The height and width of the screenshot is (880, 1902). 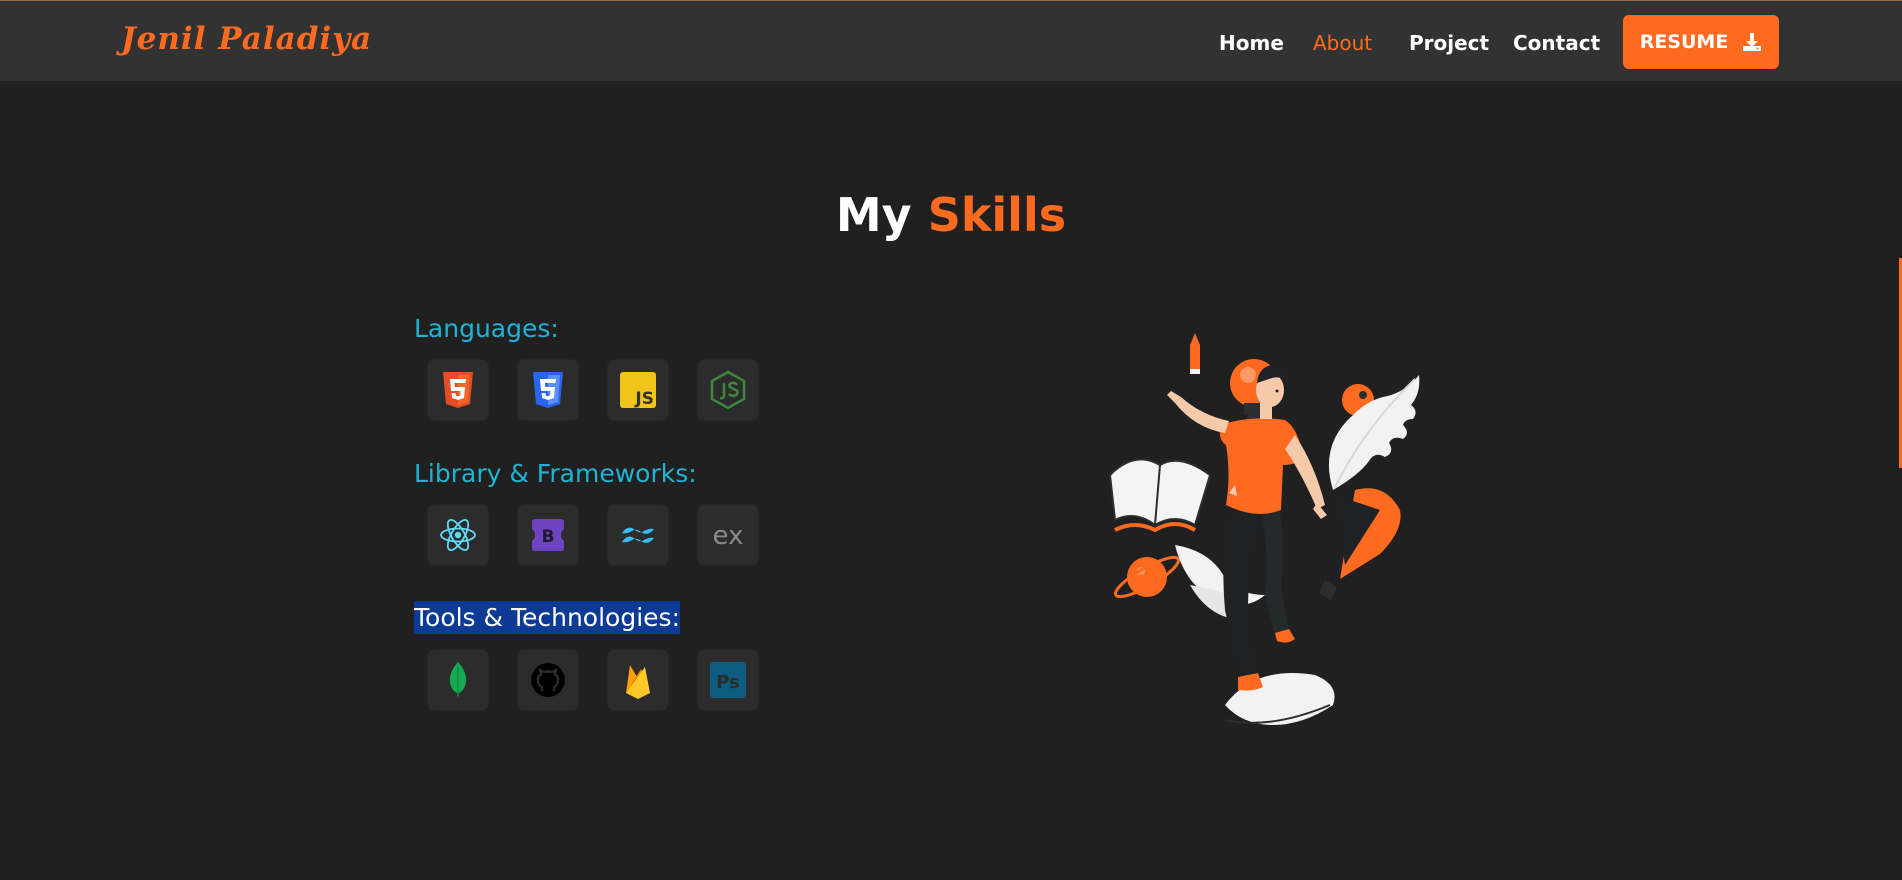 I want to click on skill-tile-tailwind, so click(x=638, y=535).